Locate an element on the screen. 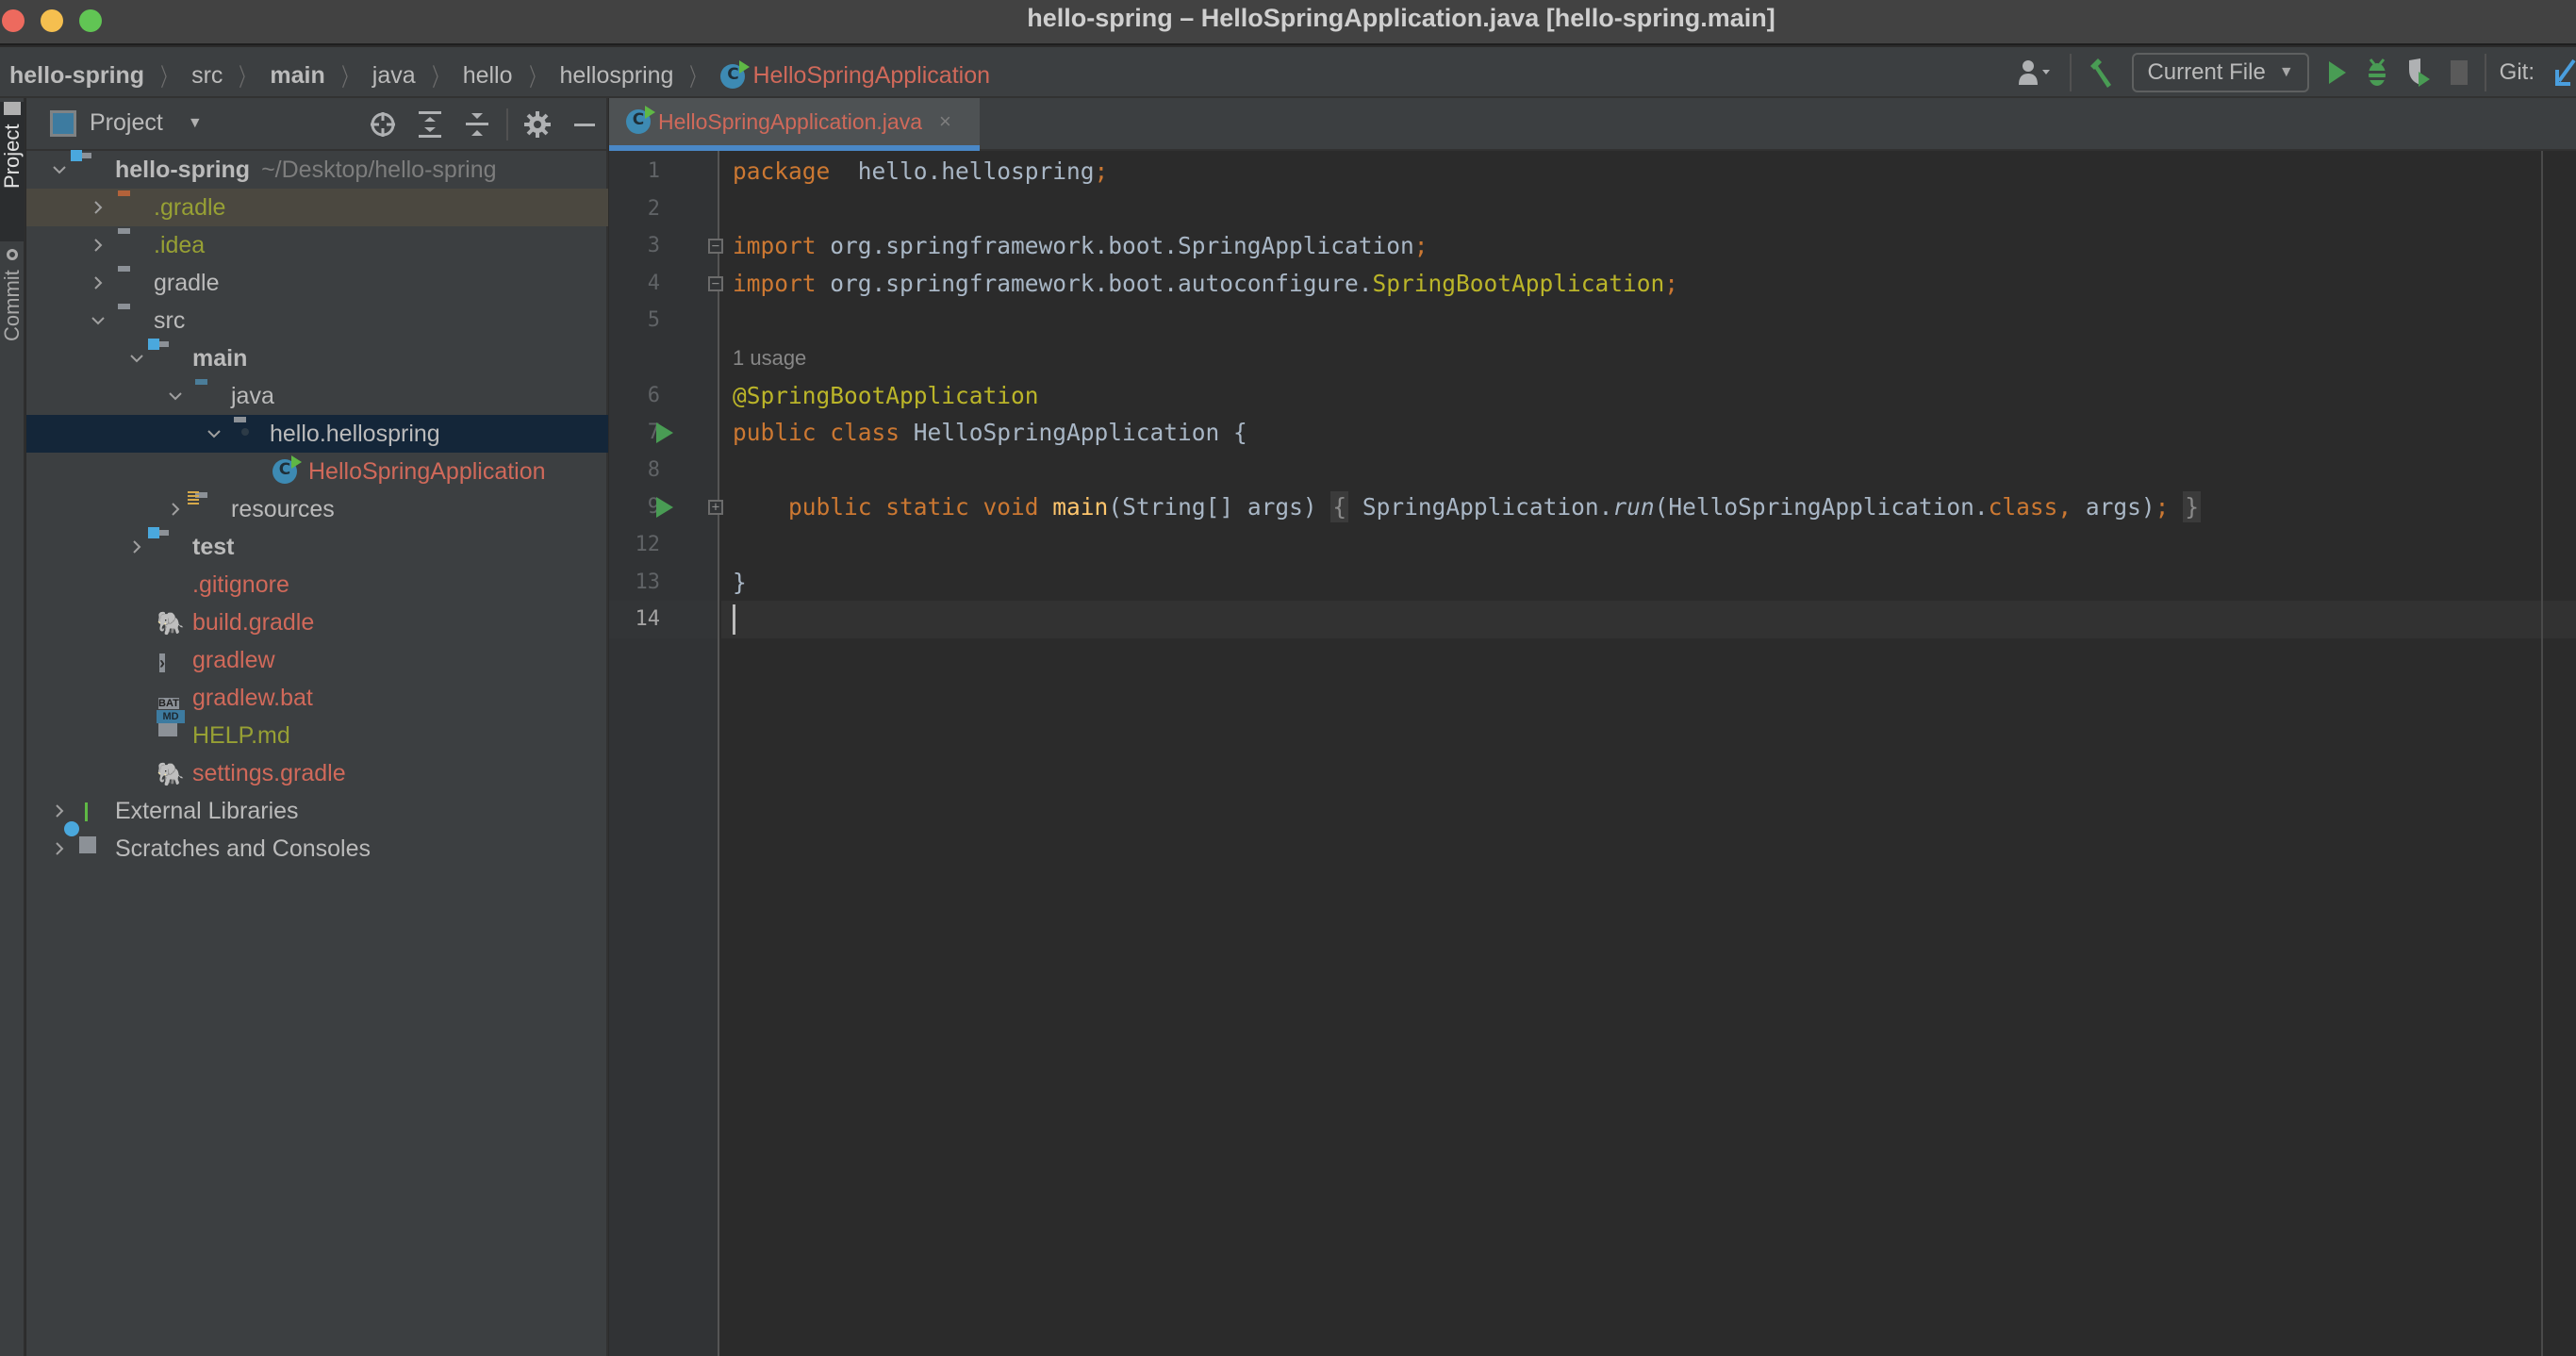  breadcrumb-item-hellospring: hellospring is located at coordinates (617, 76).